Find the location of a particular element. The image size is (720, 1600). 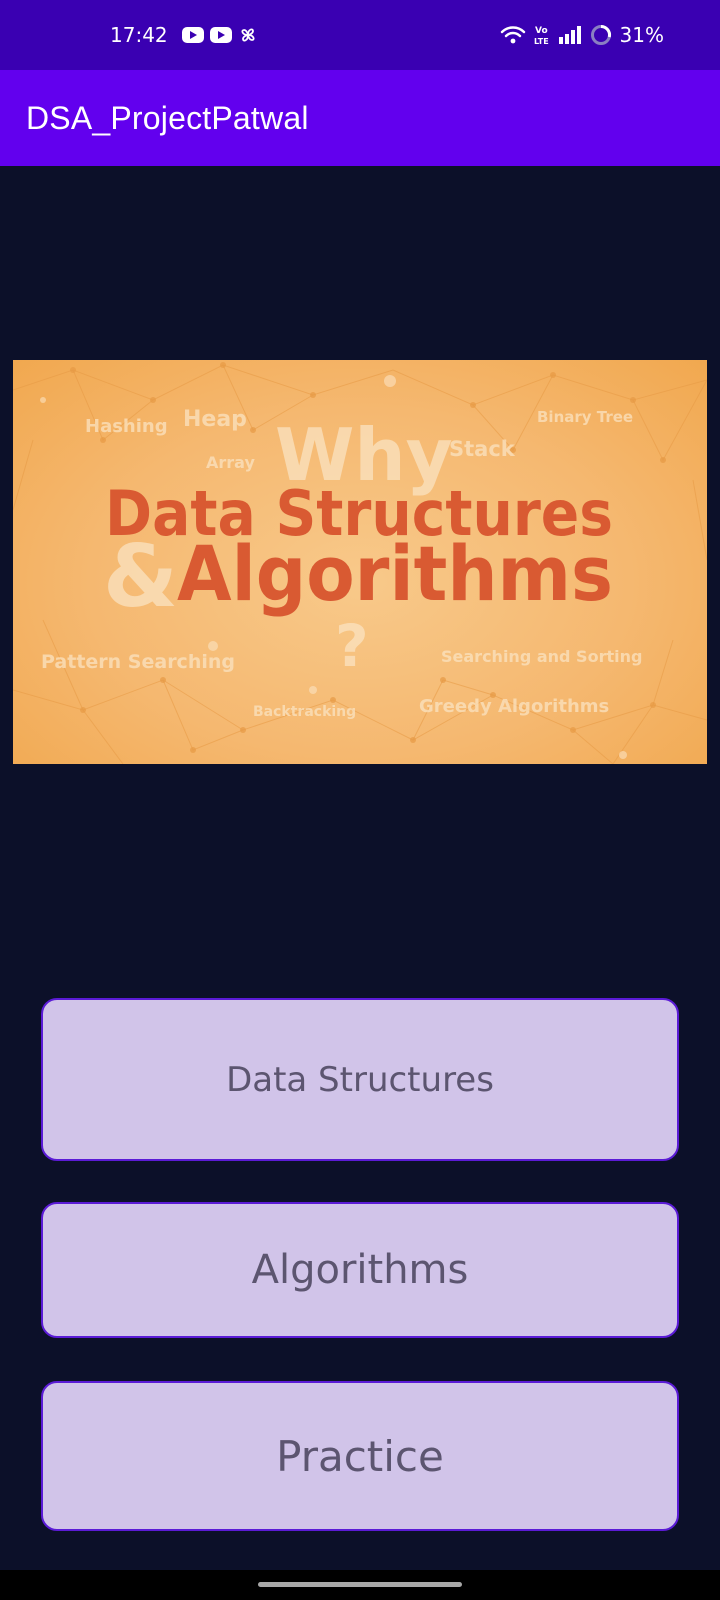

volte-icon: Vo LTE is located at coordinates (541, 36).